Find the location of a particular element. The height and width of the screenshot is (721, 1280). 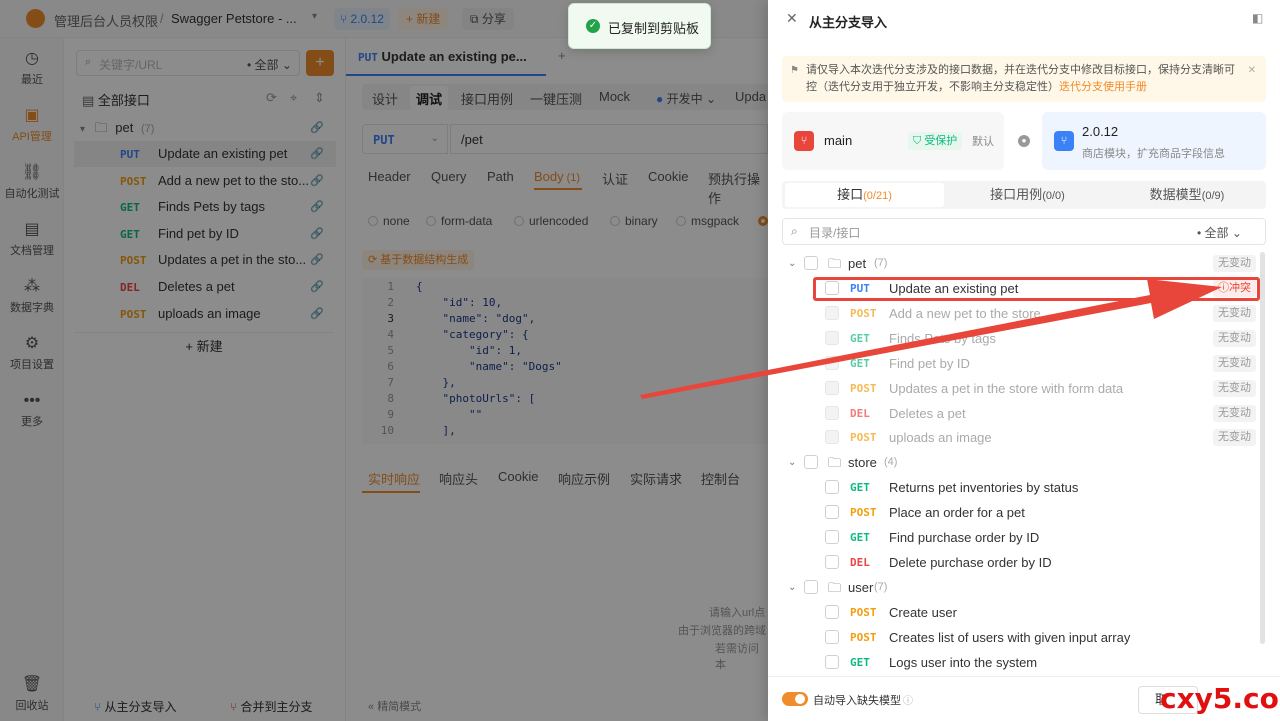

check-circle-icon: ✓ is located at coordinates (593, 26).